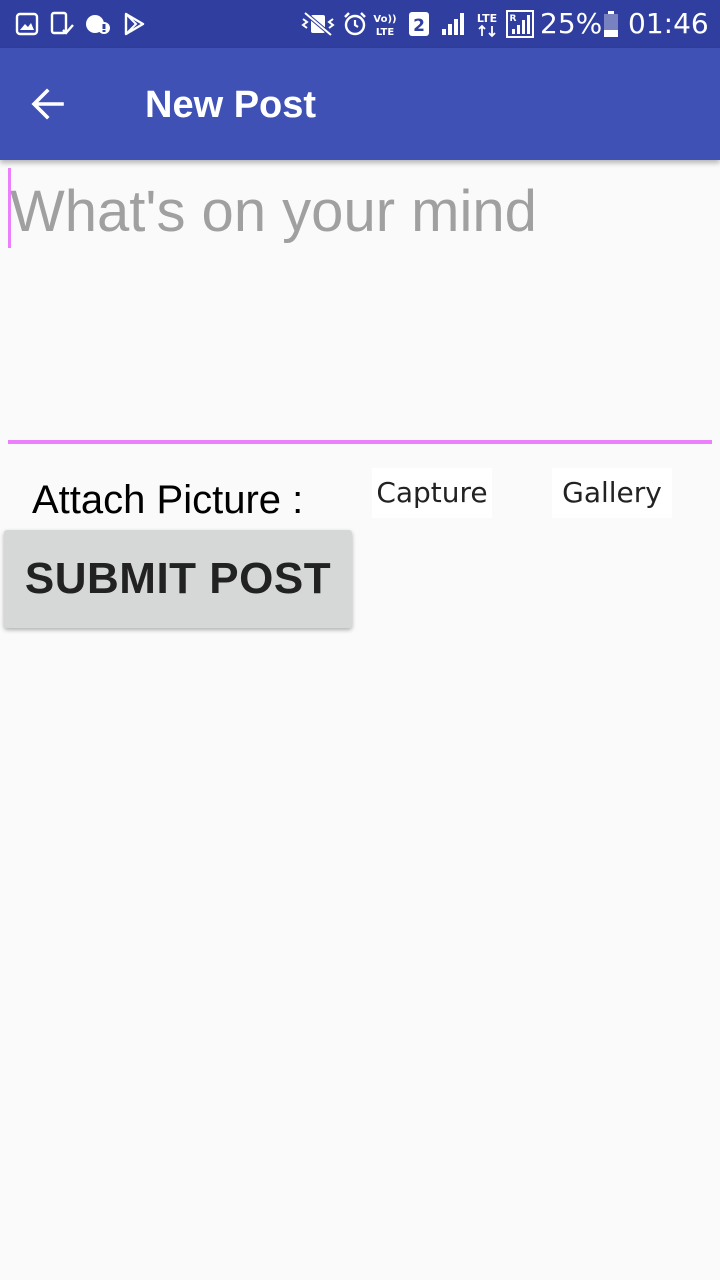 The image size is (720, 1280). What do you see at coordinates (318, 24) in the screenshot?
I see `vibrate-mute-icon` at bounding box center [318, 24].